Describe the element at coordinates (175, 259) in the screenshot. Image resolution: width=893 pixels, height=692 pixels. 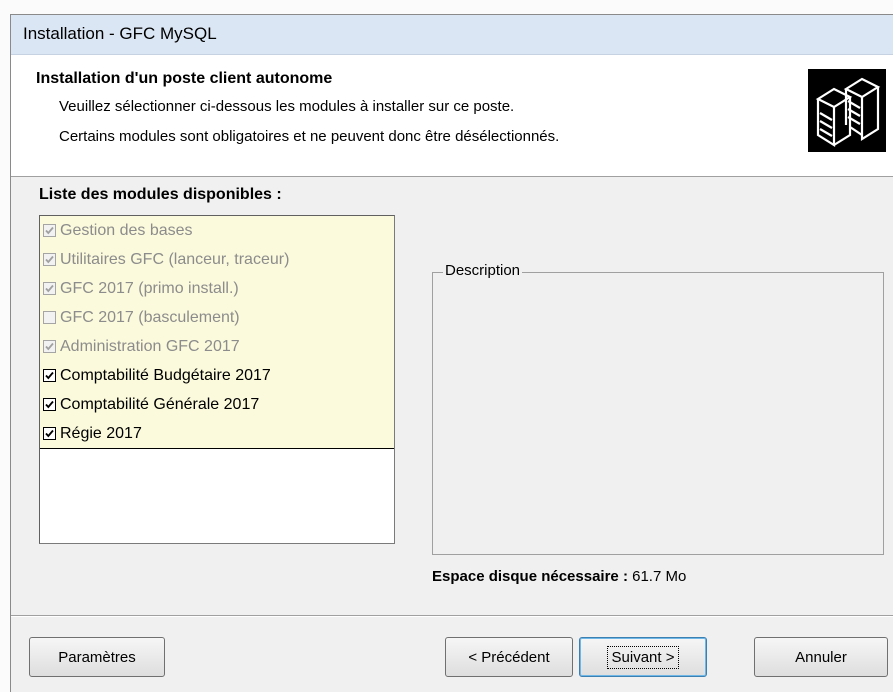
I see `module-label: Utilitaires GFC (lanceur, traceur)` at that location.